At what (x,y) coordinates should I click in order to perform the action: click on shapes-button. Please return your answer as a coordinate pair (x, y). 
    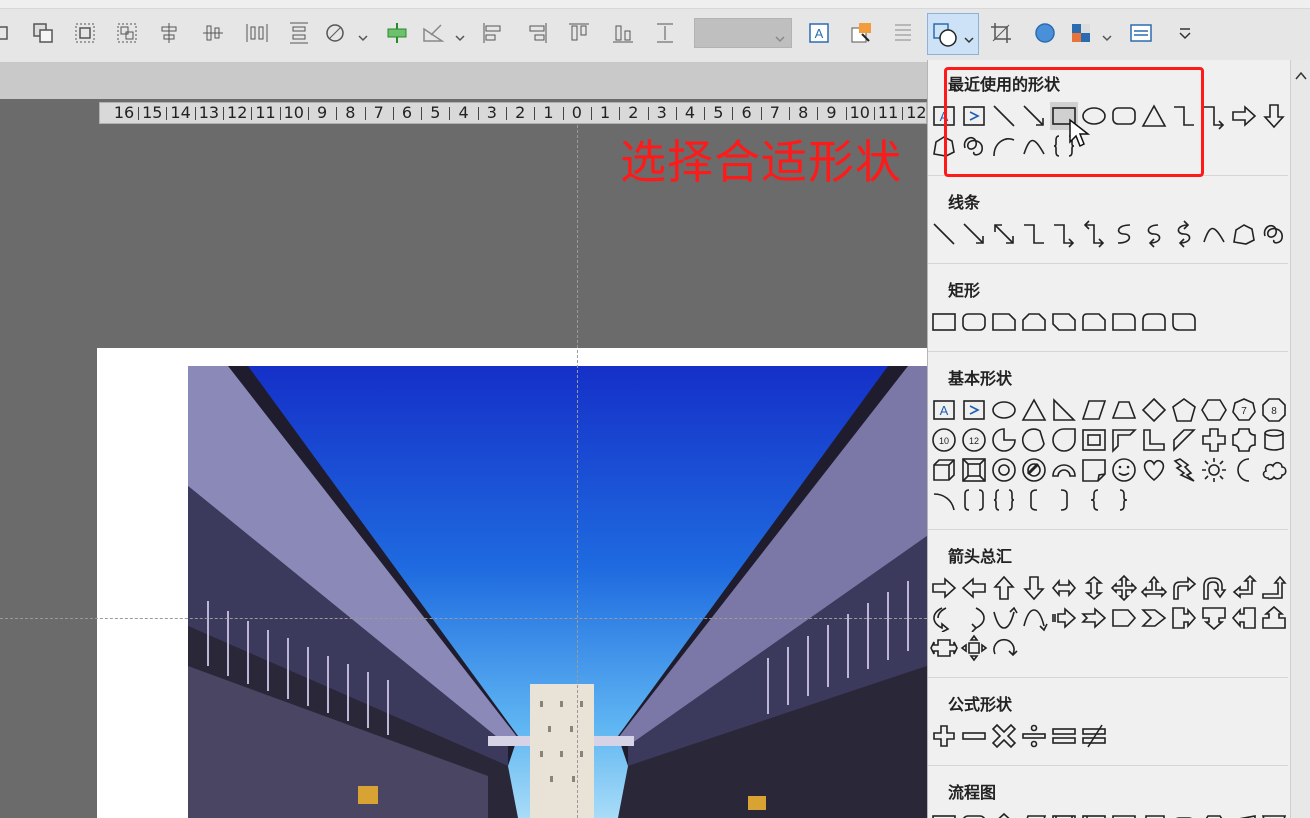
    Looking at the image, I should click on (953, 34).